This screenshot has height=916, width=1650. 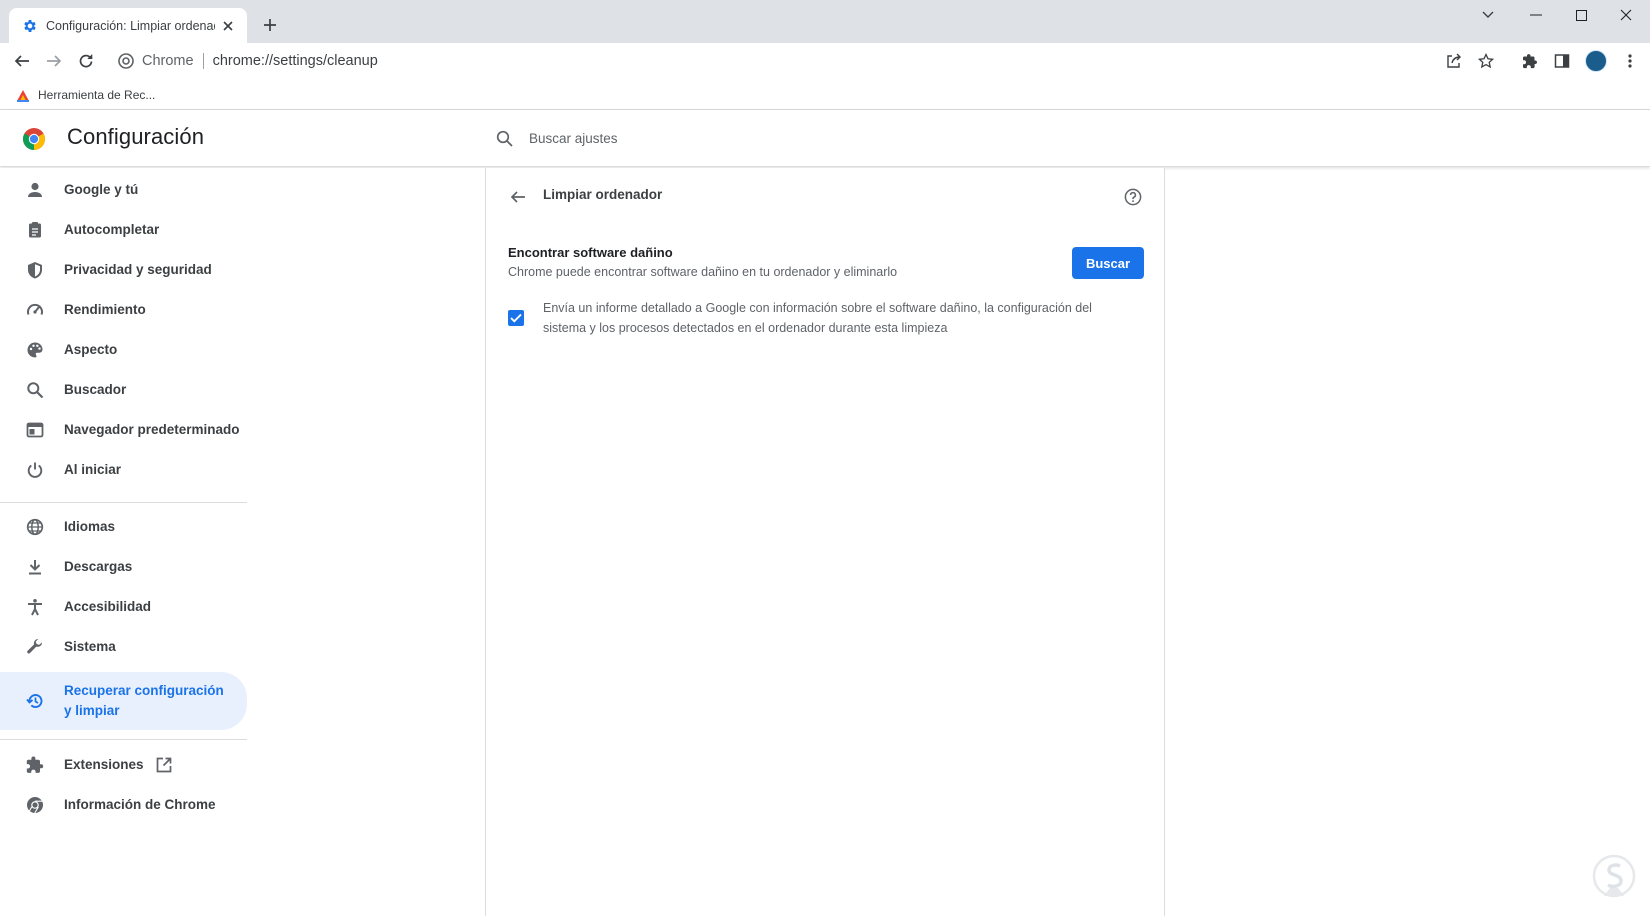 What do you see at coordinates (1626, 15) in the screenshot?
I see `window-close-icon` at bounding box center [1626, 15].